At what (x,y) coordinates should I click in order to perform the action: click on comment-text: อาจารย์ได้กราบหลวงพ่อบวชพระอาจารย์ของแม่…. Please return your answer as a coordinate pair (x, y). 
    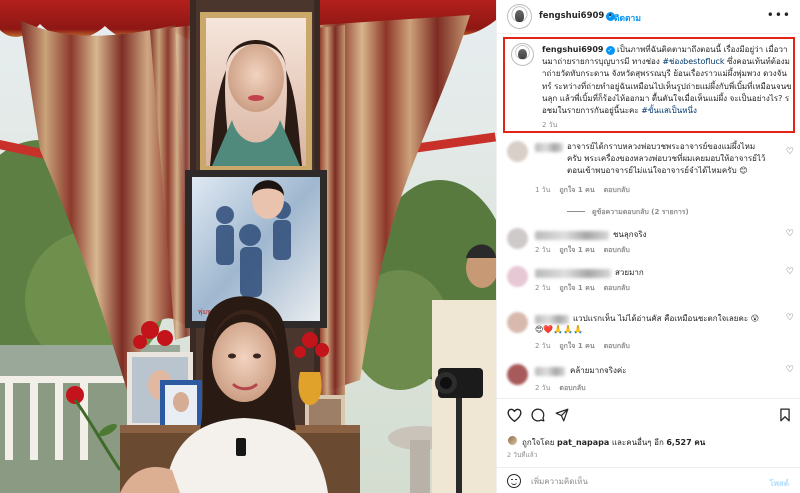
    Looking at the image, I should click on (666, 159).